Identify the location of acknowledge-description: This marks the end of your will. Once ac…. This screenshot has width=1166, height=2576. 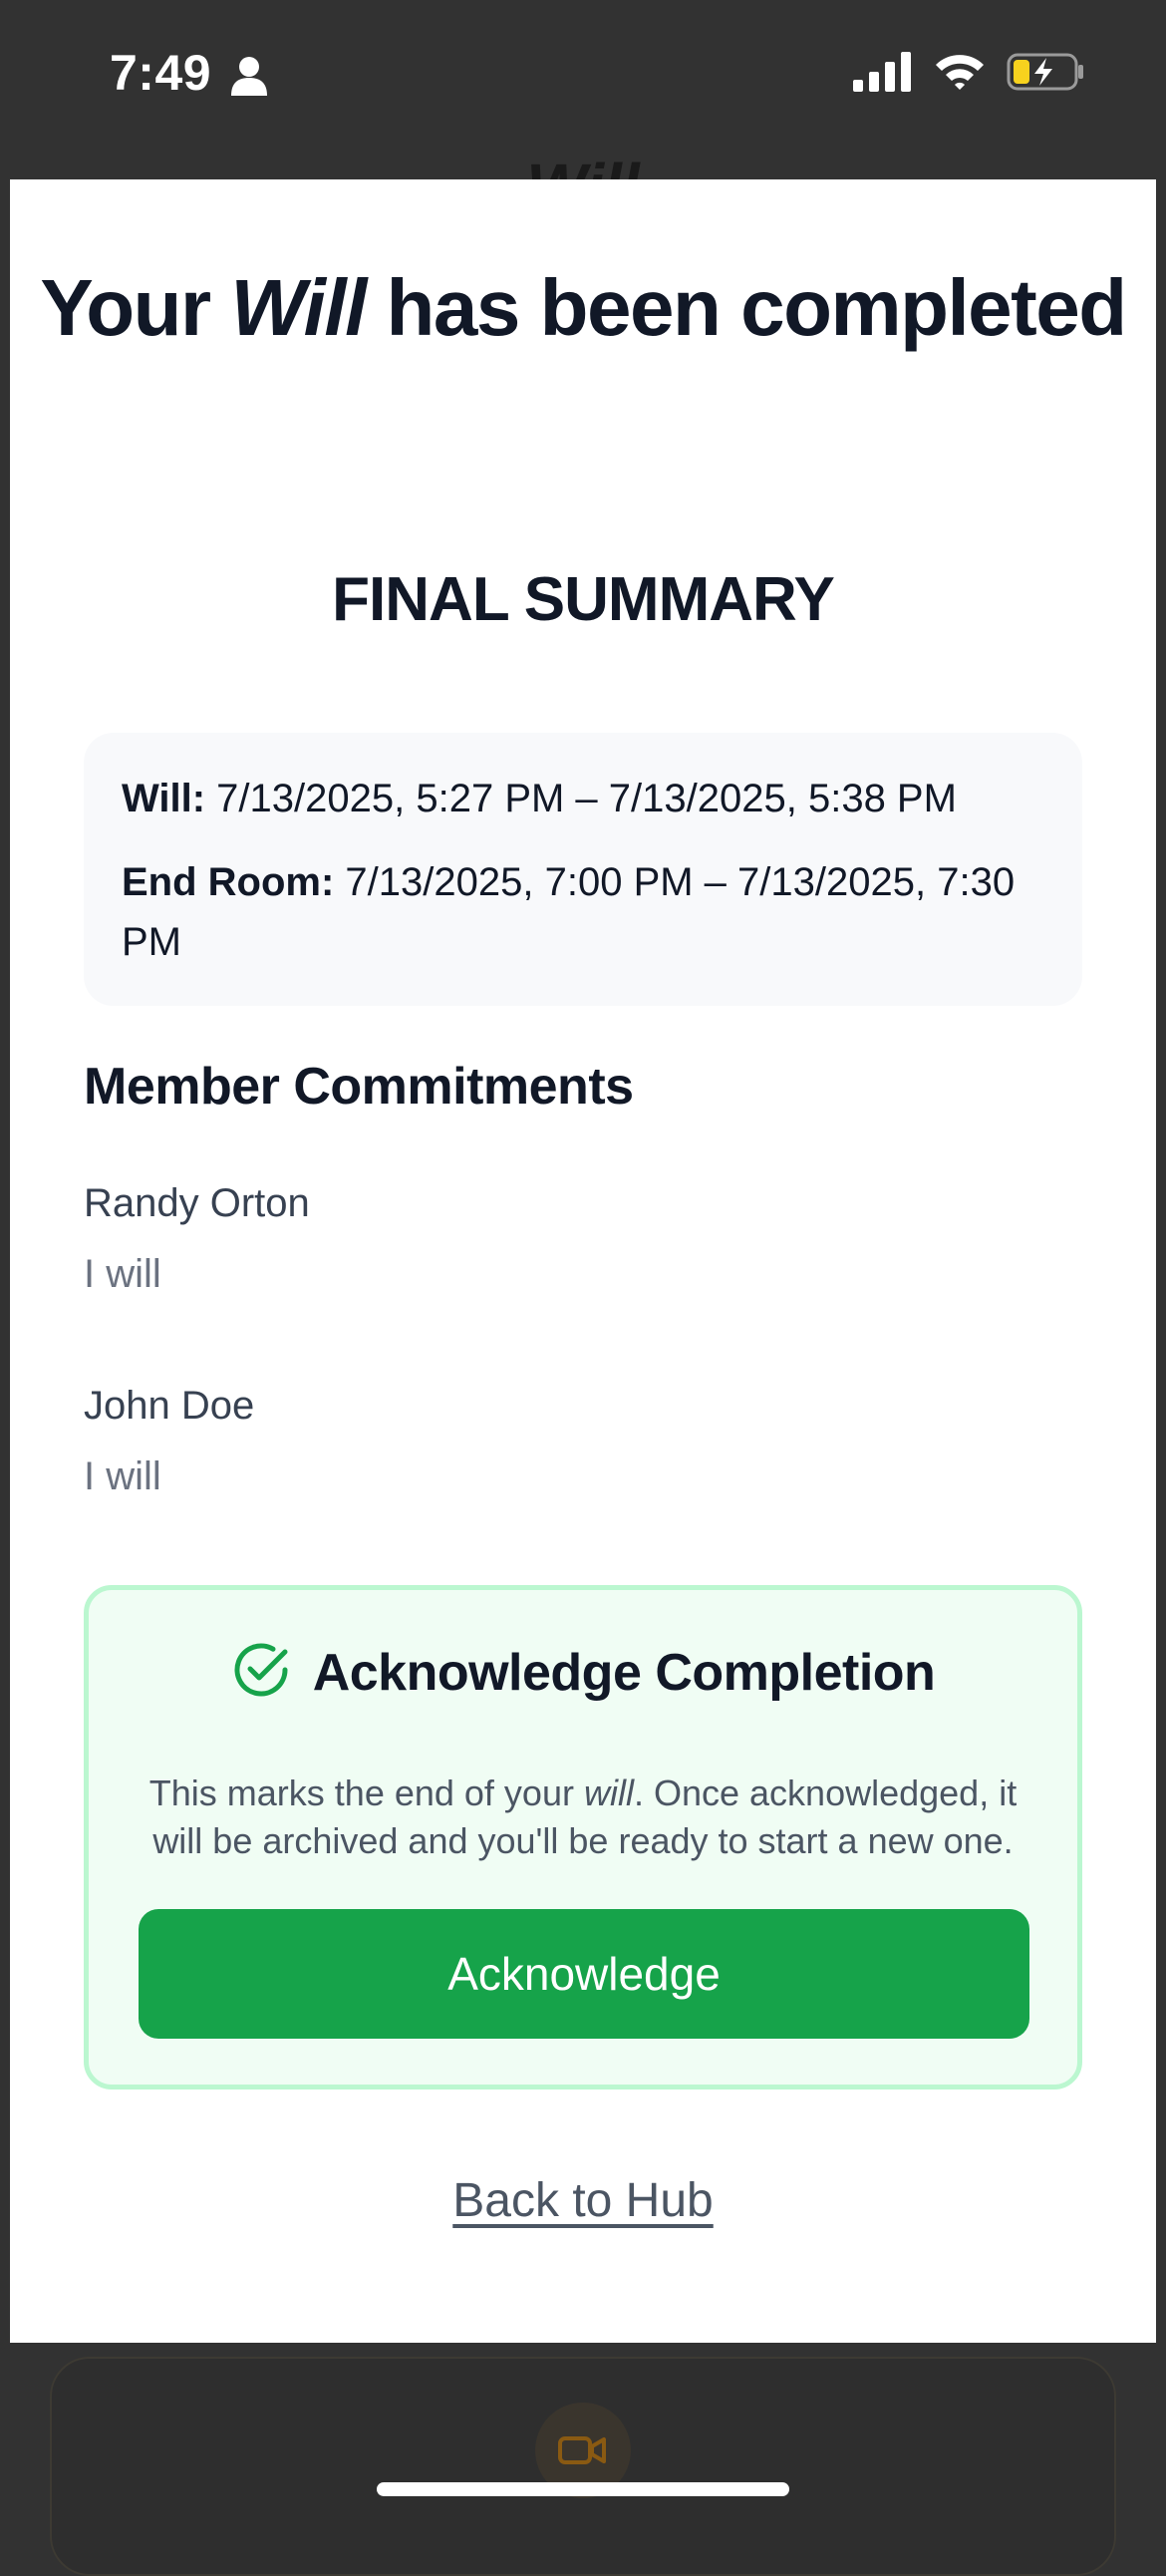
(583, 1817).